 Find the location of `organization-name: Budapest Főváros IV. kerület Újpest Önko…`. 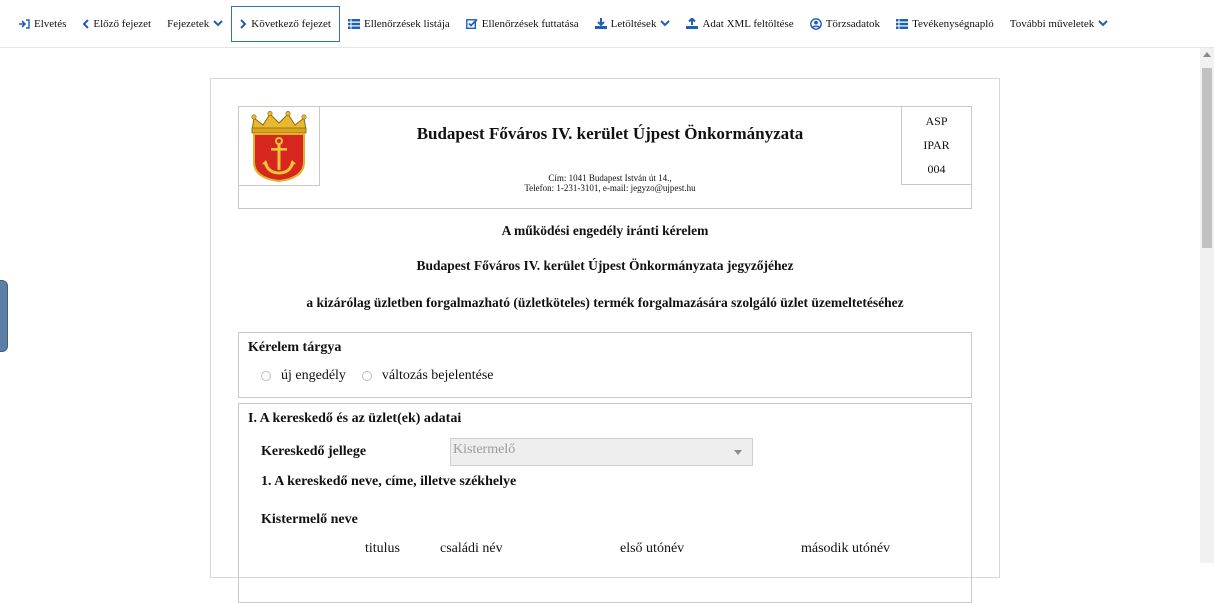

organization-name: Budapest Főváros IV. kerület Újpest Önko… is located at coordinates (610, 133).